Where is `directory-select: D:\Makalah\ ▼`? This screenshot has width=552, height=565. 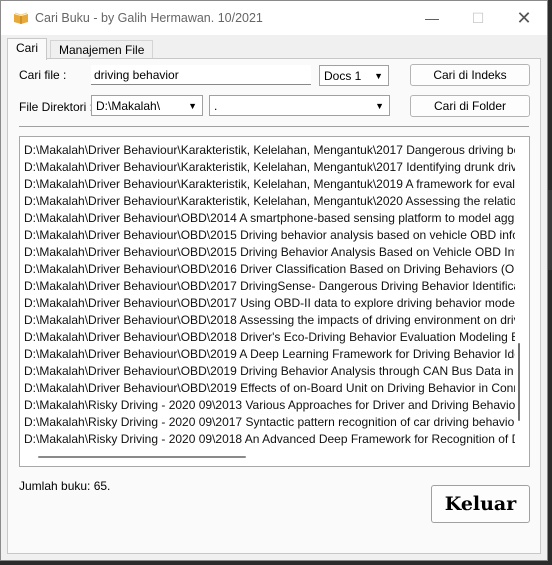
directory-select: D:\Makalah\ ▼ is located at coordinates (147, 105).